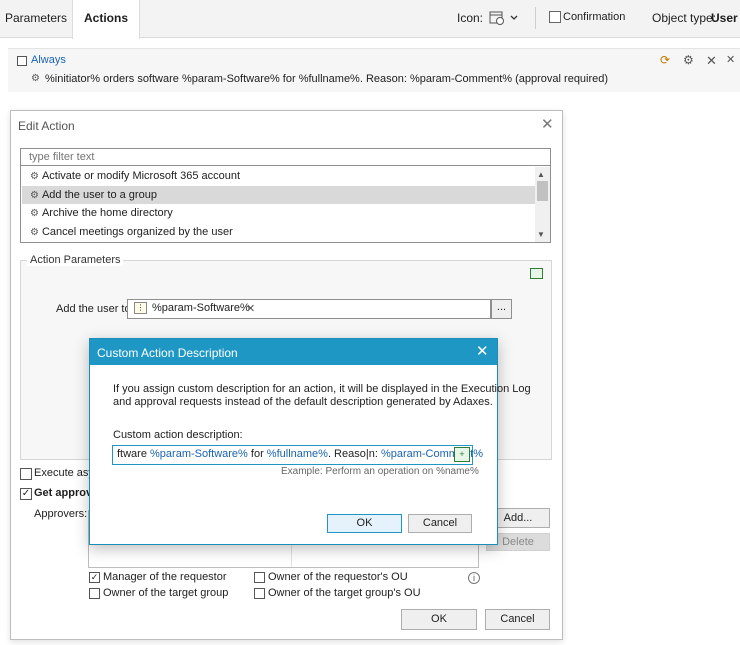  What do you see at coordinates (536, 273) in the screenshot?
I see `insert-value-icon` at bounding box center [536, 273].